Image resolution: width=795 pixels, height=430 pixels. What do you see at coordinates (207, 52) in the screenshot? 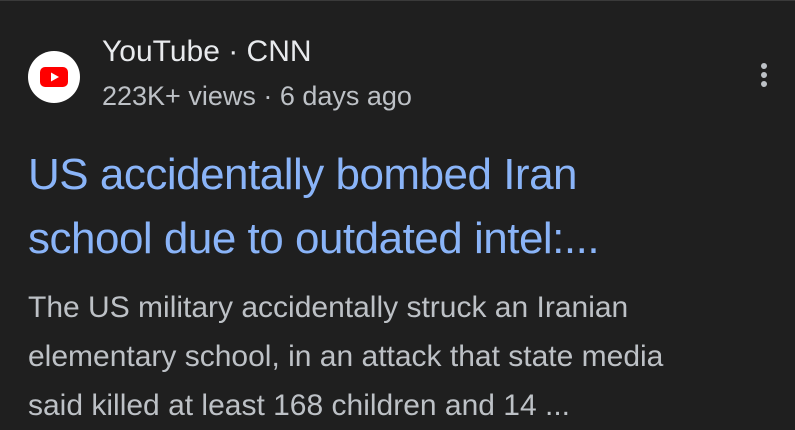
I see `source-name: YouTube · CNN` at bounding box center [207, 52].